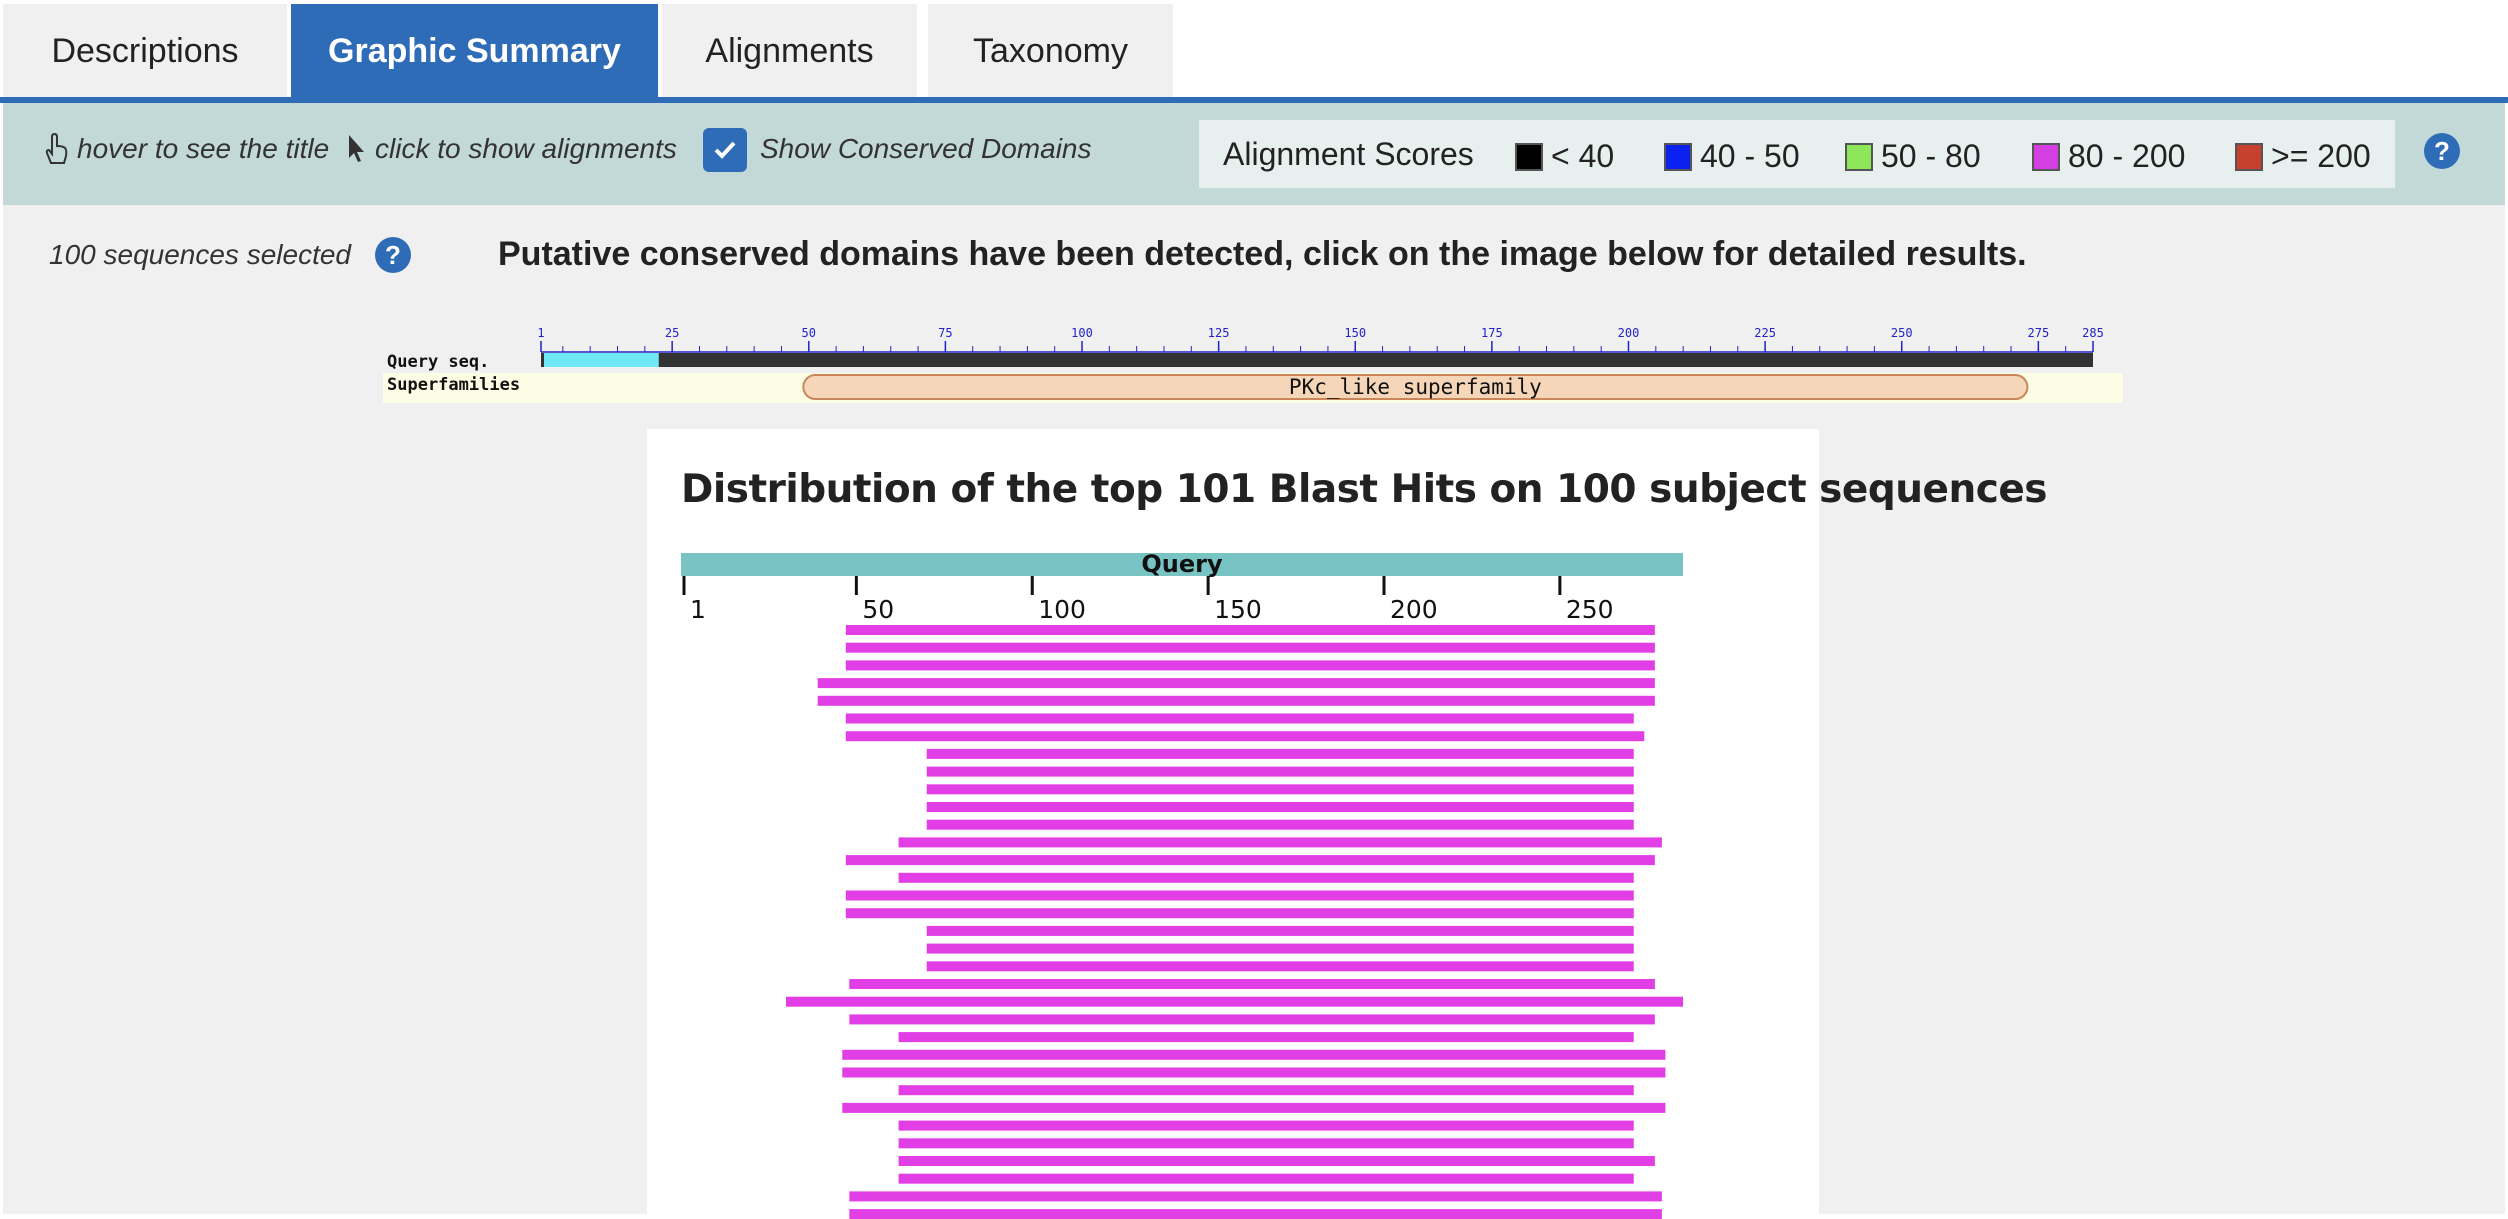  I want to click on distribution-tick-label: 250, so click(1590, 609).